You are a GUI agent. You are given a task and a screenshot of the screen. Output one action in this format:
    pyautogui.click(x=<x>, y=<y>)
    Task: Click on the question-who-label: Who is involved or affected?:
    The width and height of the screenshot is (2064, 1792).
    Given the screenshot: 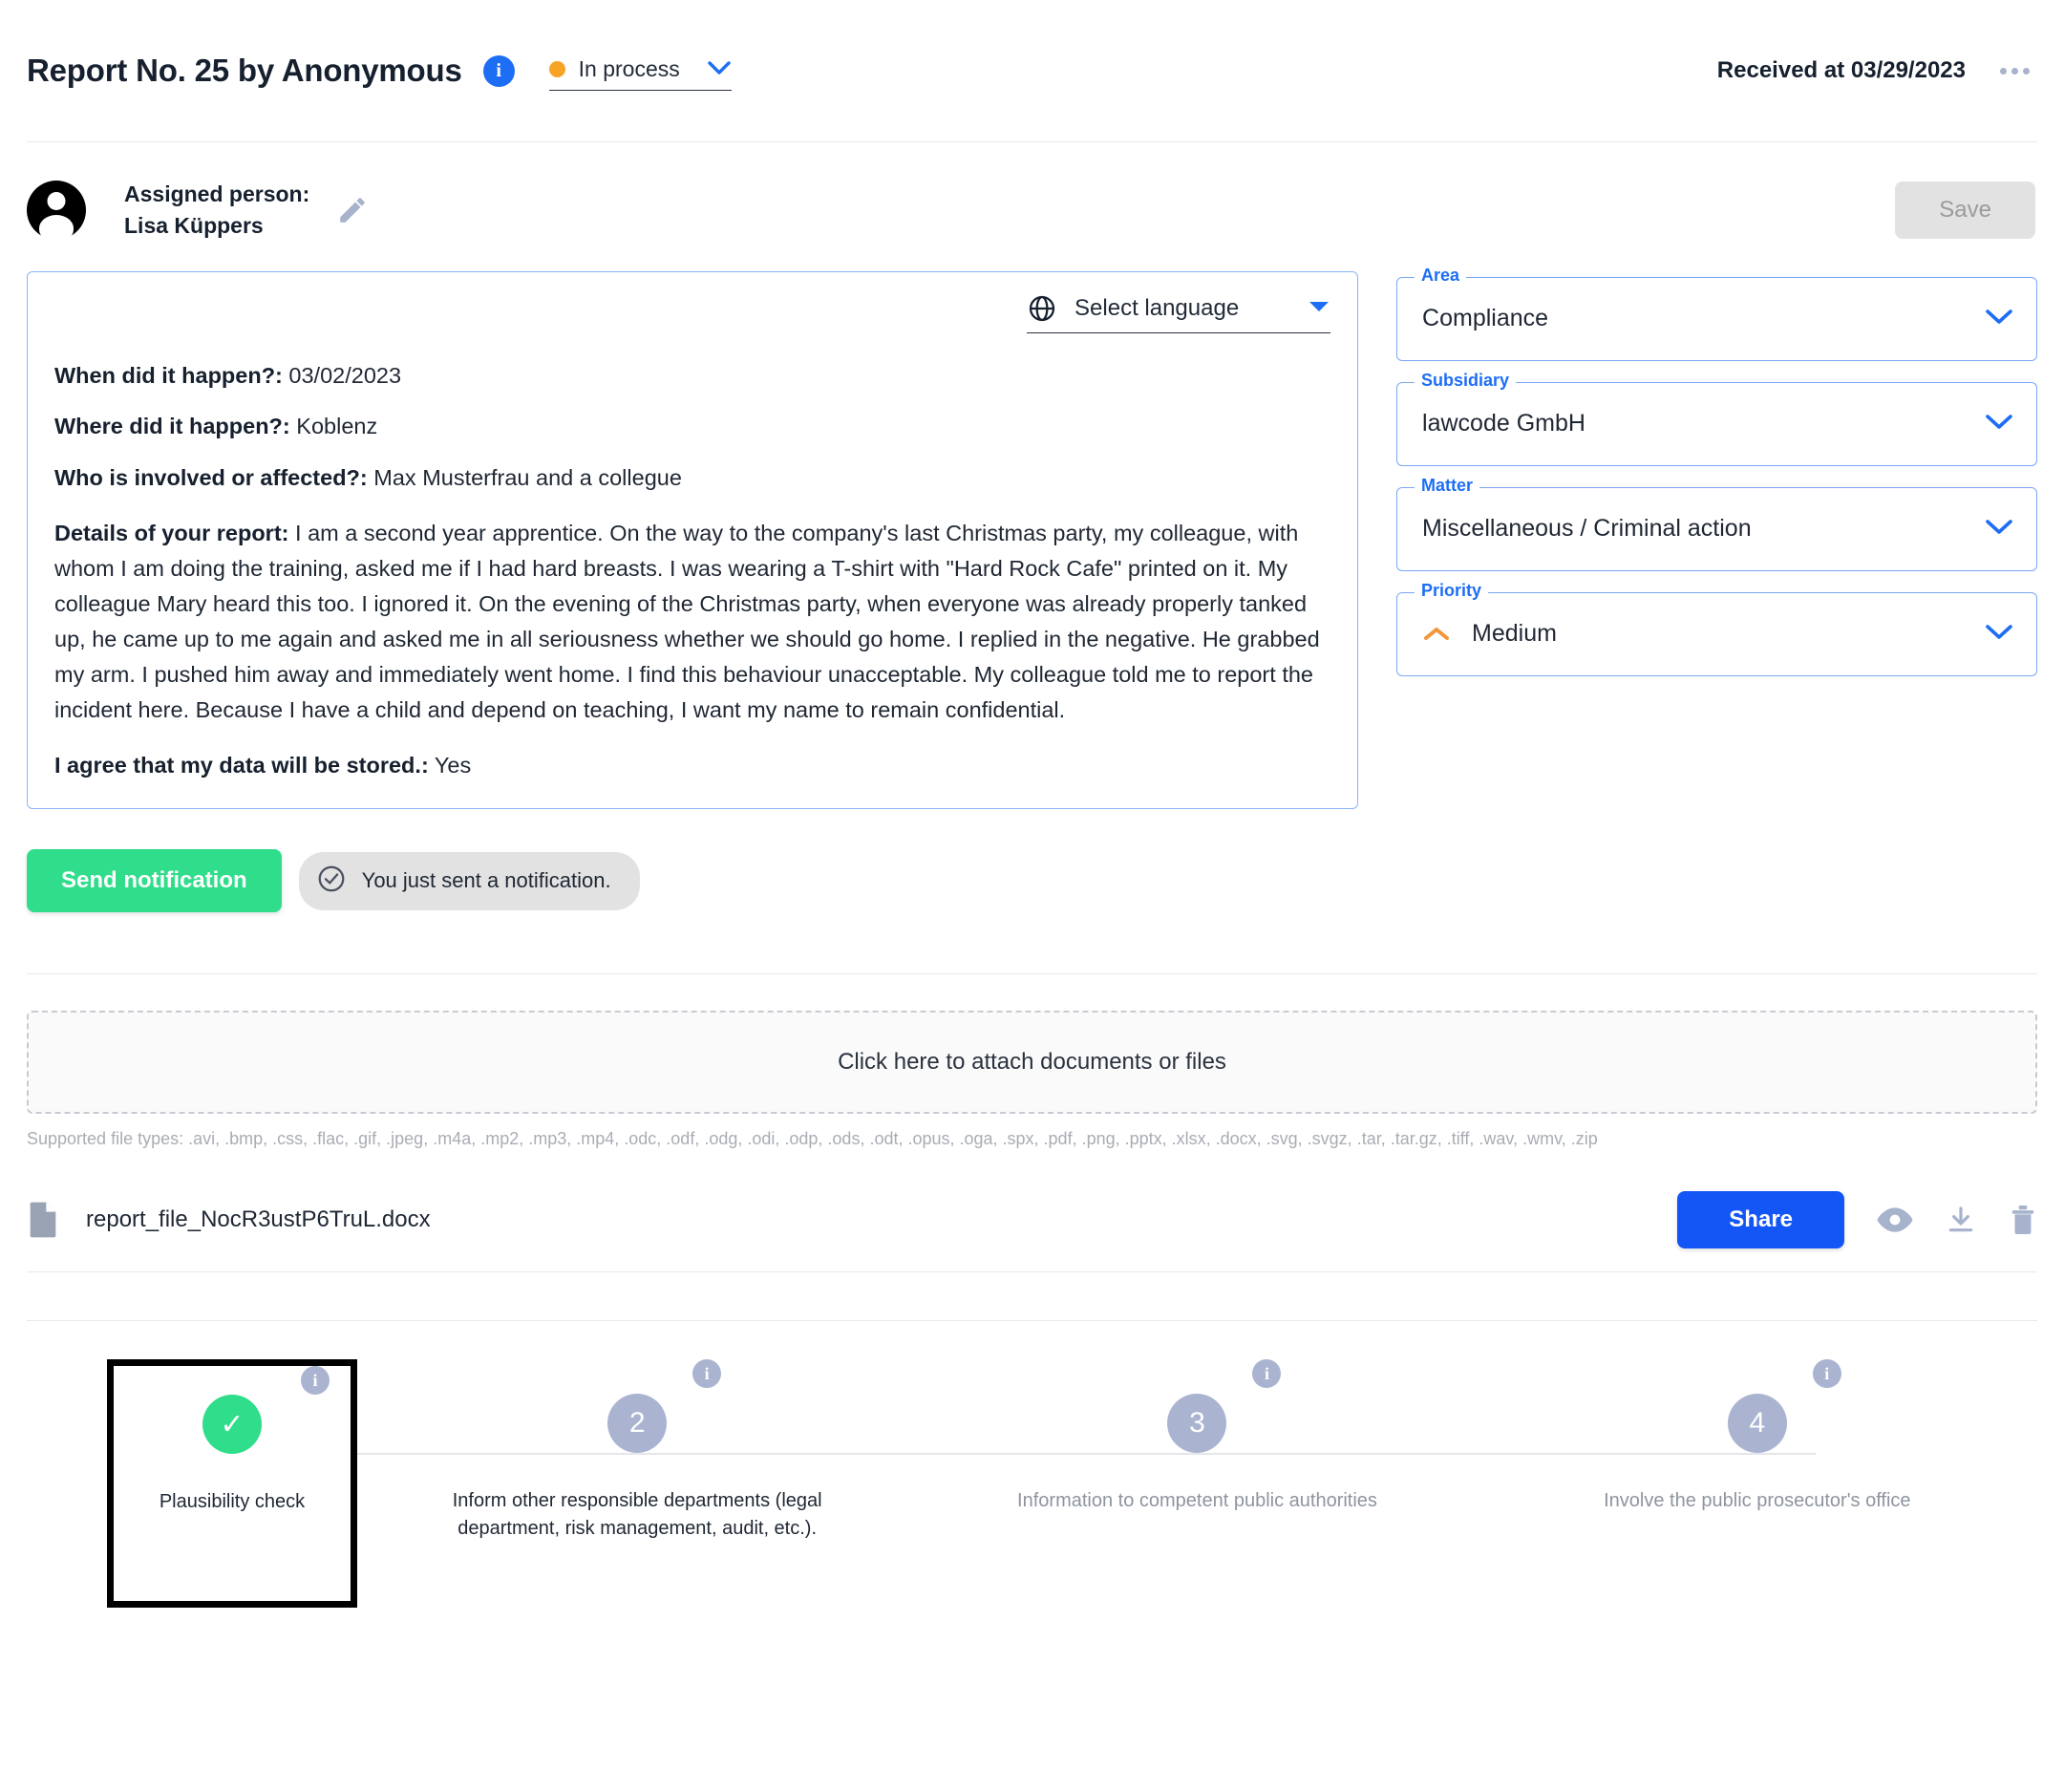 What is the action you would take?
    pyautogui.click(x=211, y=477)
    